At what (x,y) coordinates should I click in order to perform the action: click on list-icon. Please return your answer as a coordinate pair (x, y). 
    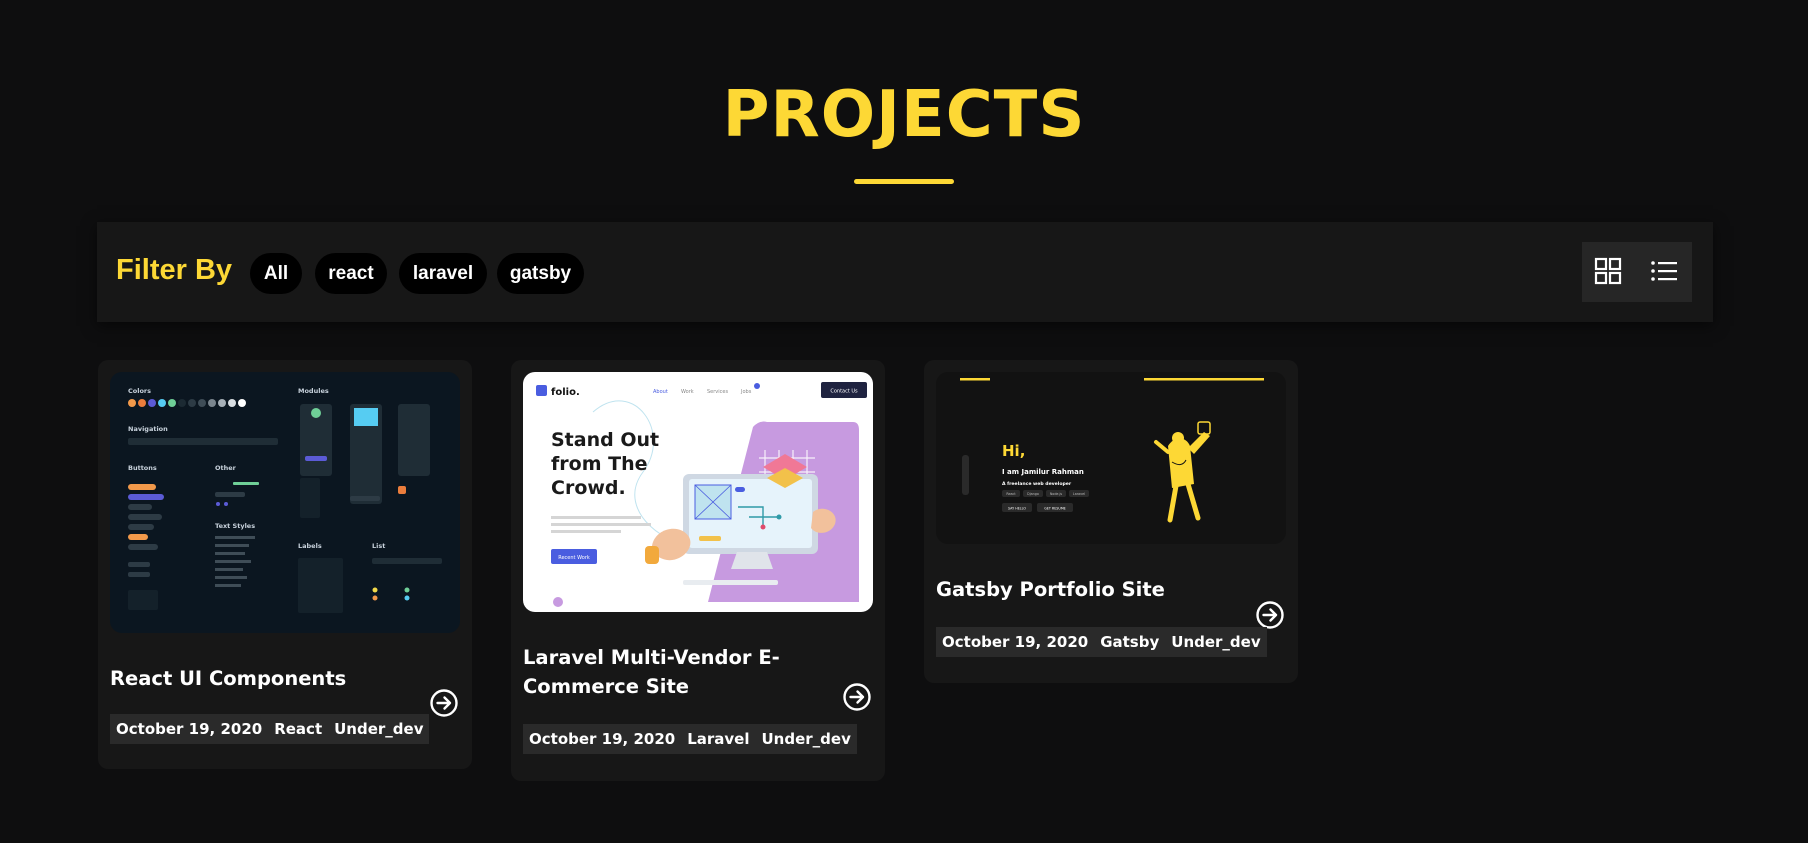
    Looking at the image, I should click on (1664, 271).